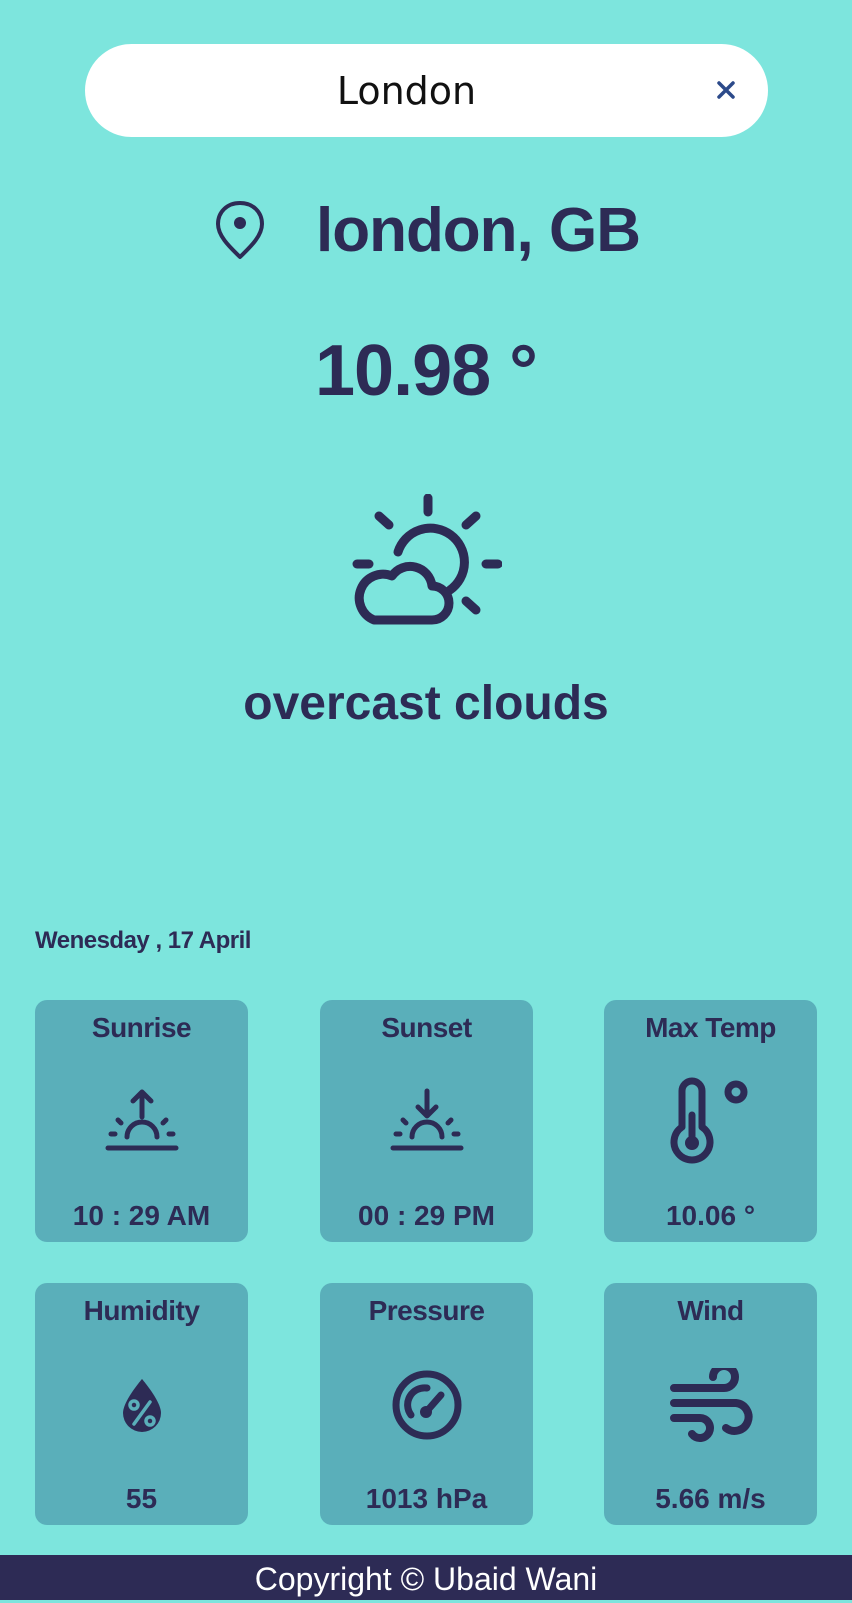 Image resolution: width=852 pixels, height=1603 pixels. Describe the element at coordinates (427, 559) in the screenshot. I see `sun-behind-cloud-icon` at that location.